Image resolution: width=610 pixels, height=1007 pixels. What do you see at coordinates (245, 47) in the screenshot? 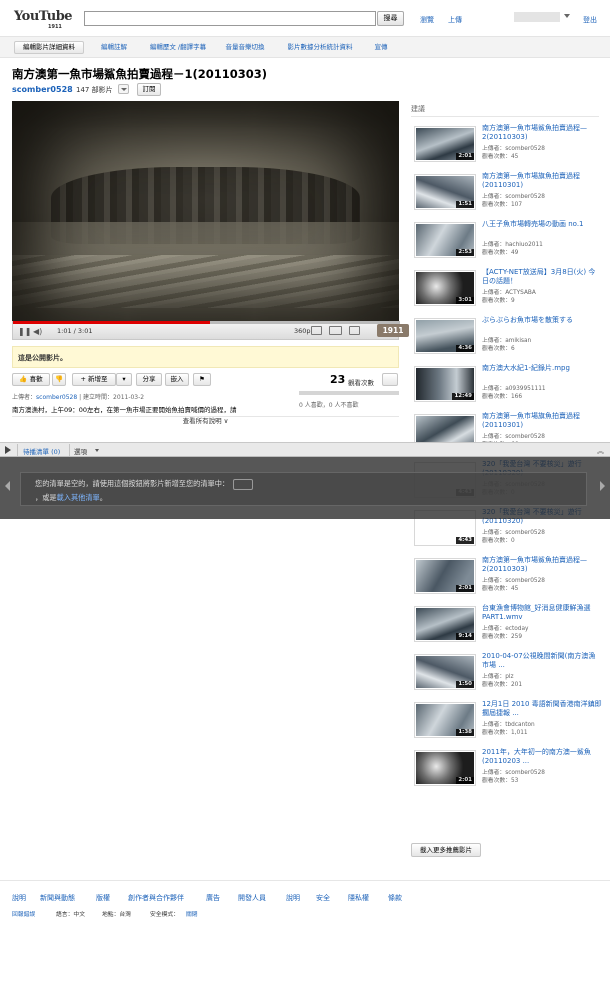
I see `audio-swap-button: 音量音樂切換` at bounding box center [245, 47].